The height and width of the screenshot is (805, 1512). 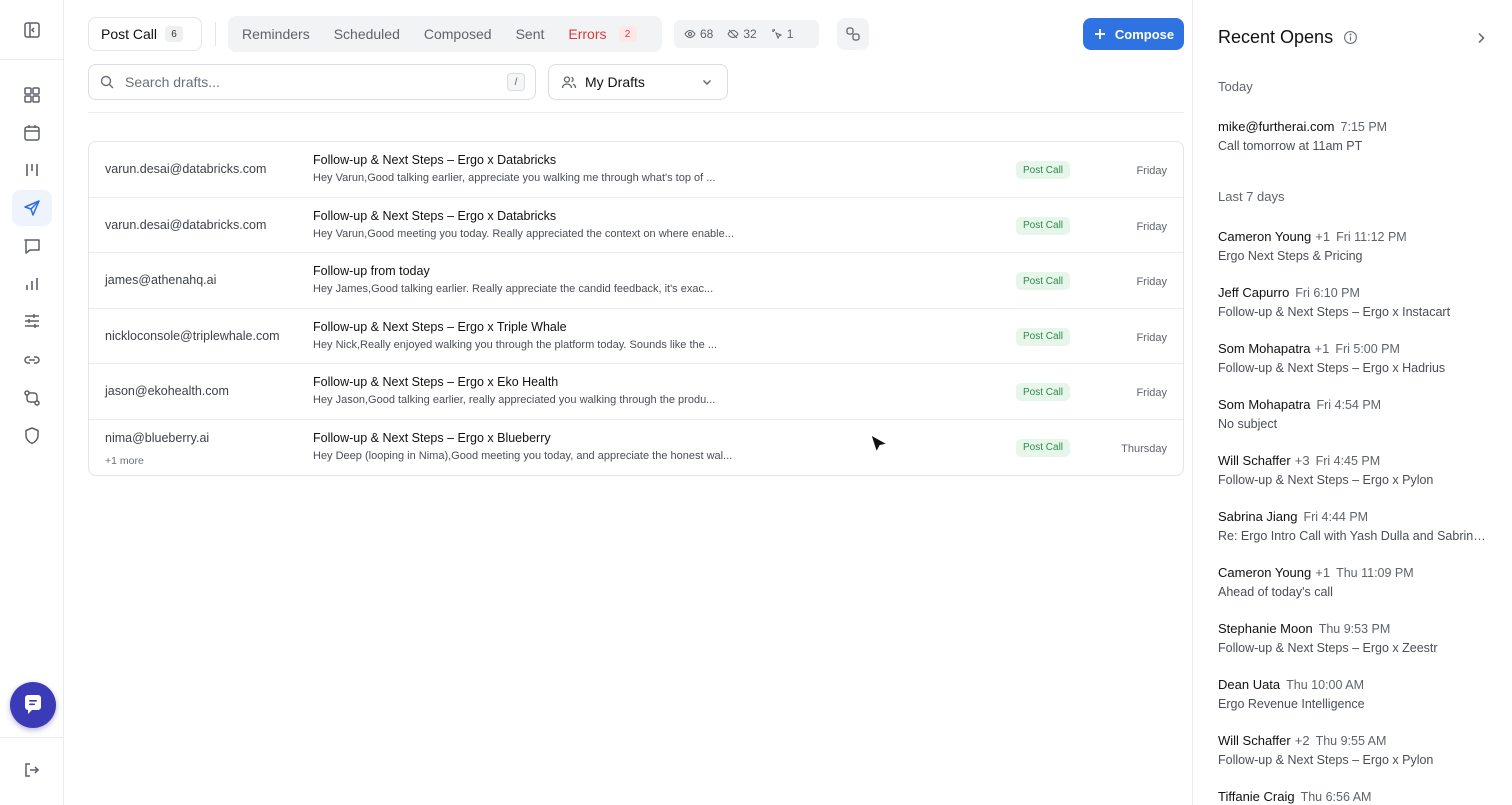 What do you see at coordinates (790, 34) in the screenshot?
I see `clicked-count: 1` at bounding box center [790, 34].